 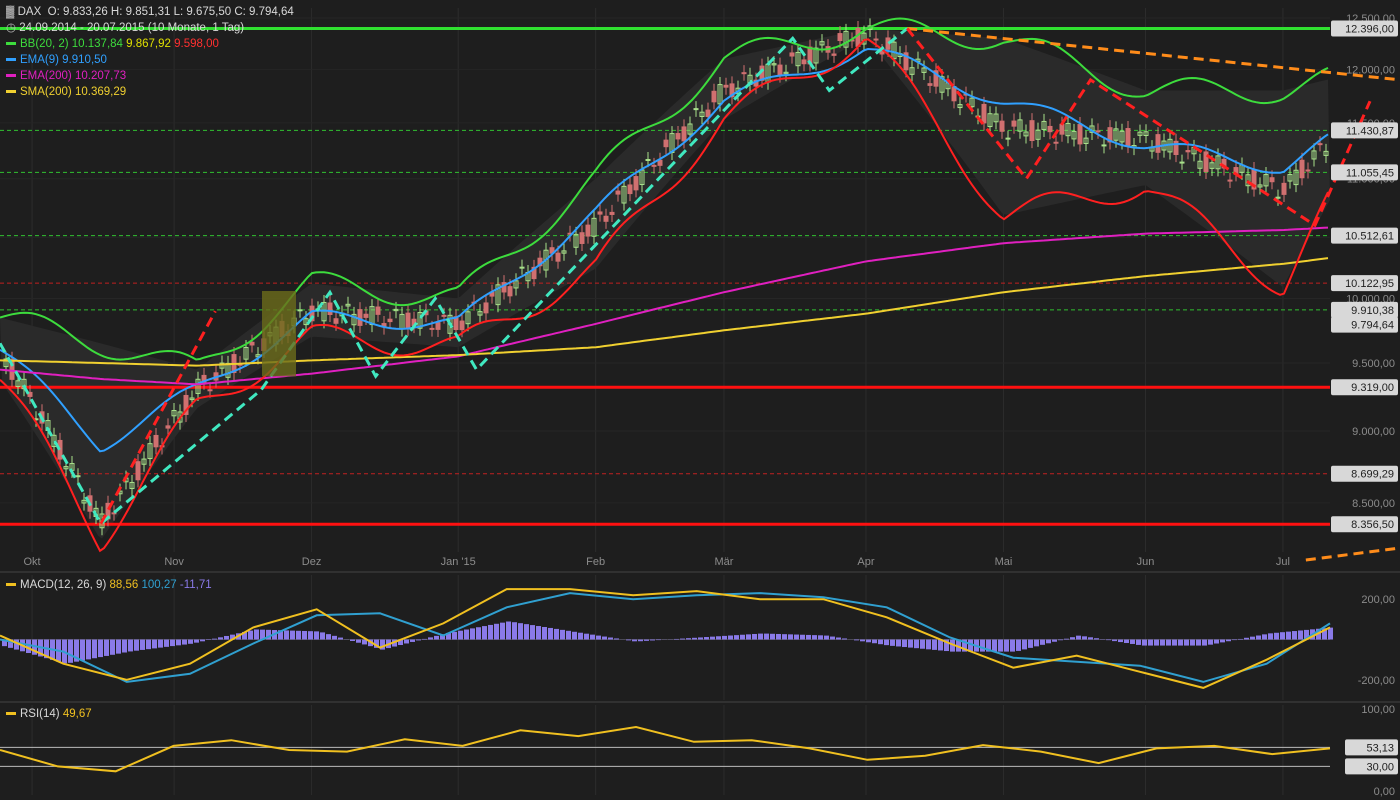 I want to click on x-tick-label: Mär, so click(x=723, y=562).